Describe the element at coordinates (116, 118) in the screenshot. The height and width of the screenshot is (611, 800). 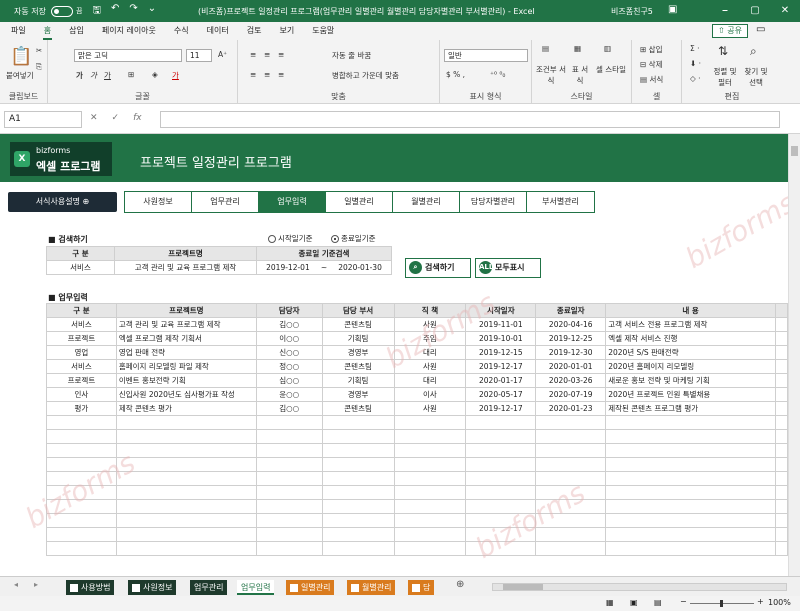
I see `enter-icon: ✓` at that location.